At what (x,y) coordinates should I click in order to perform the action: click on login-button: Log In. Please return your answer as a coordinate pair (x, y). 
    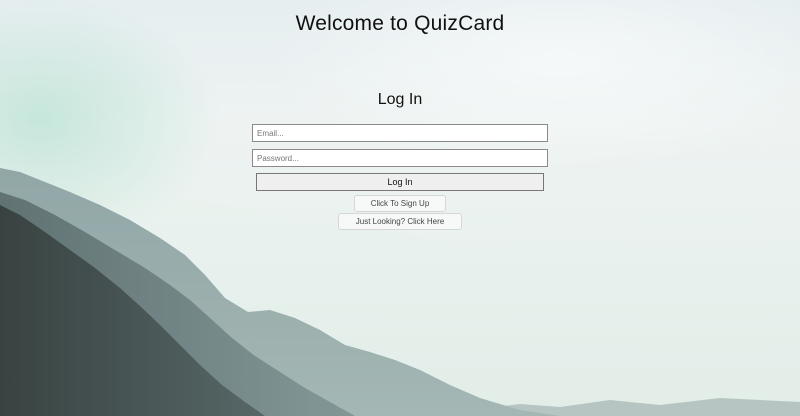
    Looking at the image, I should click on (400, 182).